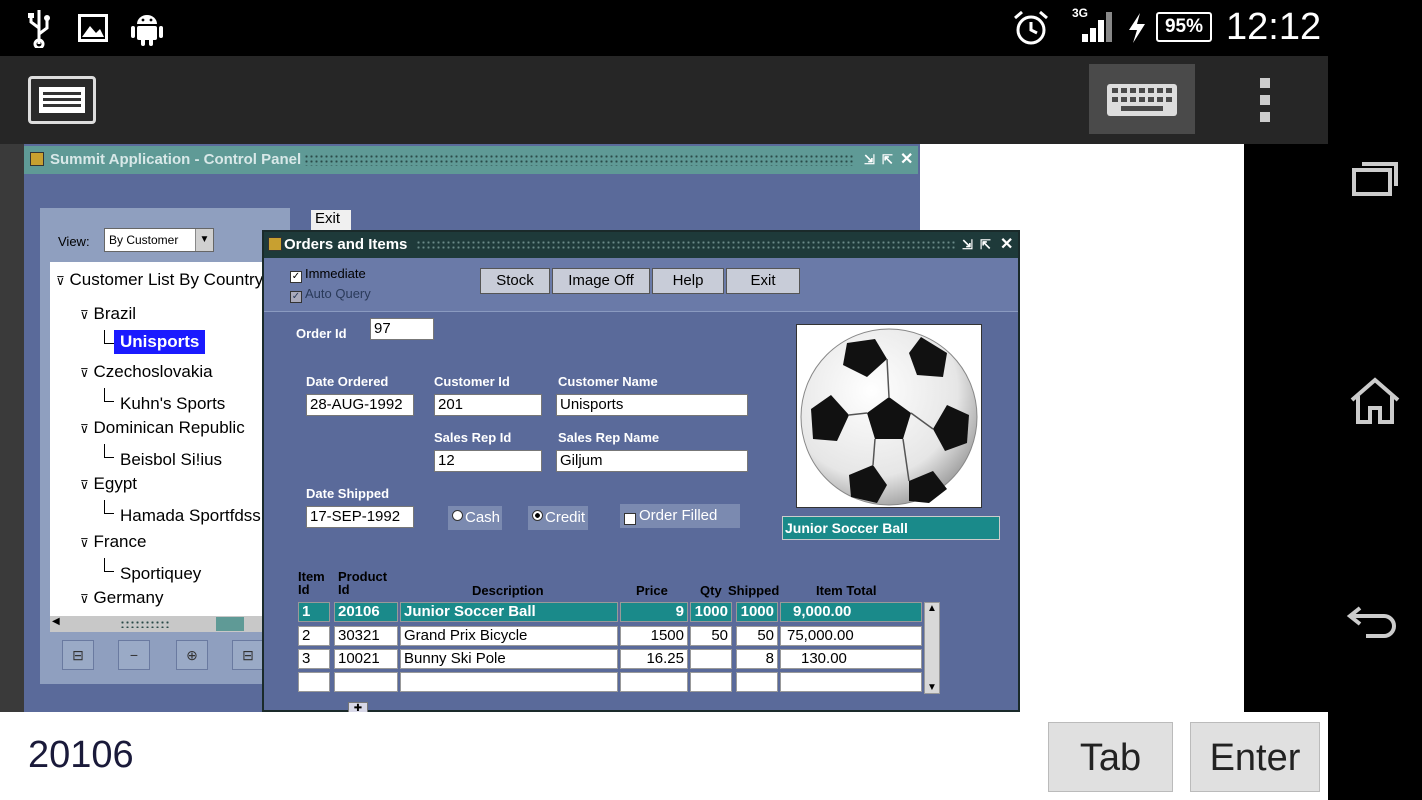 Image resolution: width=1422 pixels, height=800 pixels. Describe the element at coordinates (763, 281) in the screenshot. I see `orders-exit-button: Exit` at that location.